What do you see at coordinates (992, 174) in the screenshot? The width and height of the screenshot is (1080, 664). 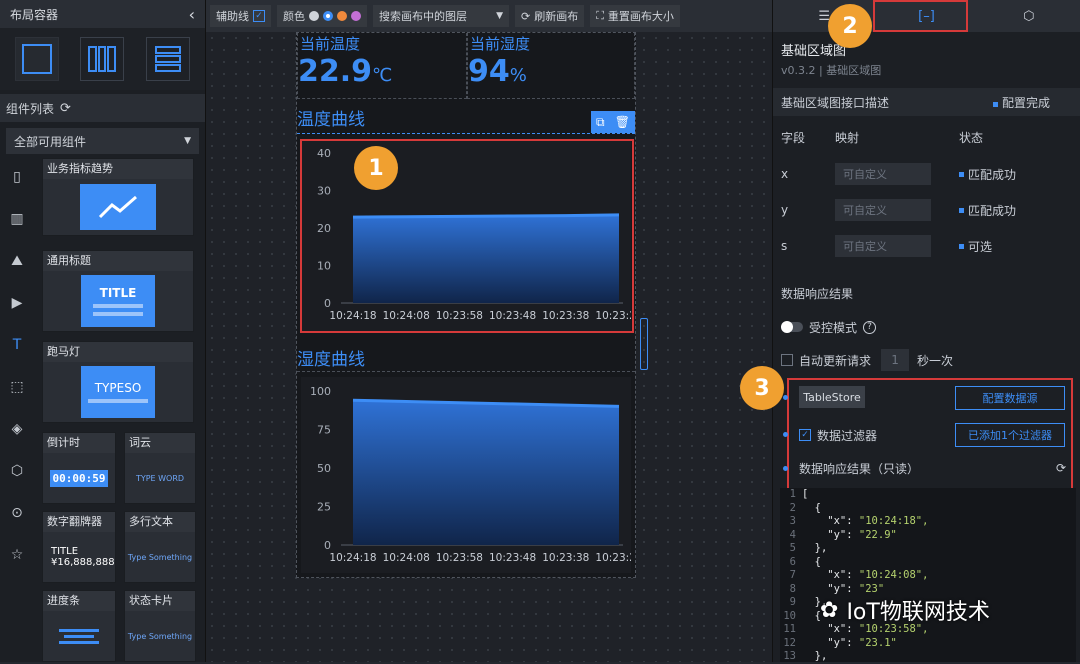 I see `field-status: 匹配成功` at bounding box center [992, 174].